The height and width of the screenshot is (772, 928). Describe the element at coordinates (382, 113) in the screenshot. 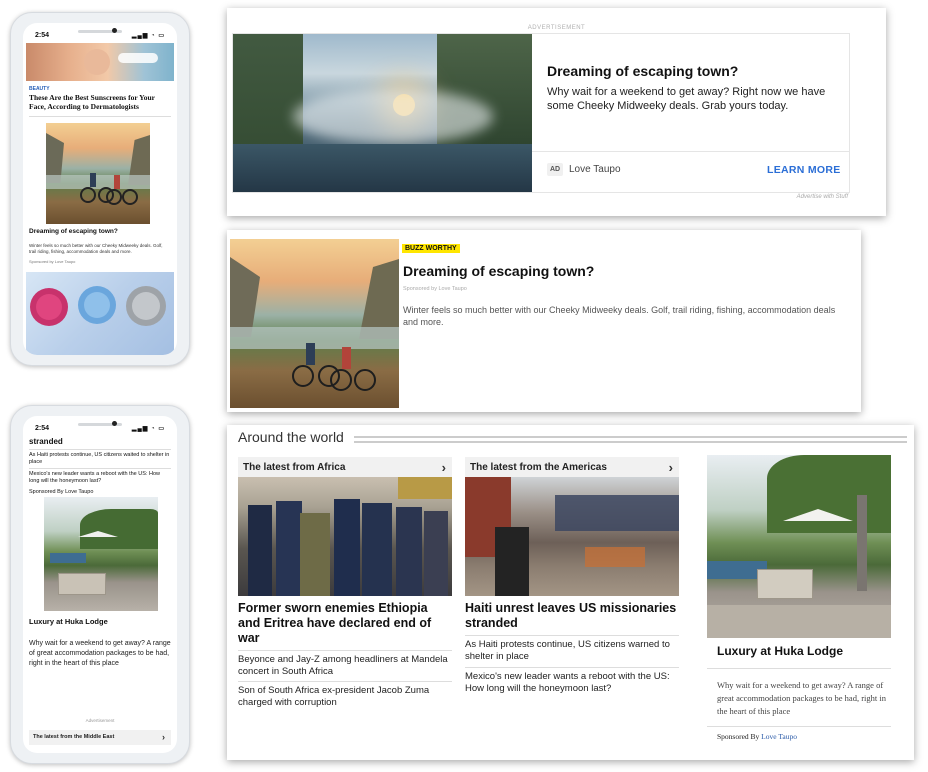

I see `ad-image` at that location.